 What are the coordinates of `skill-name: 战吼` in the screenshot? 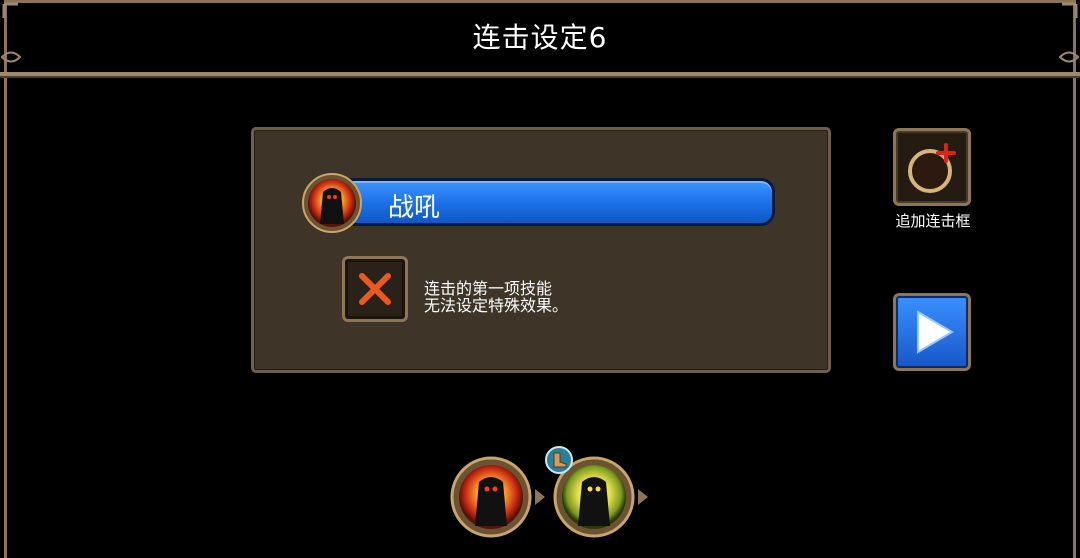 It's located at (414, 208).